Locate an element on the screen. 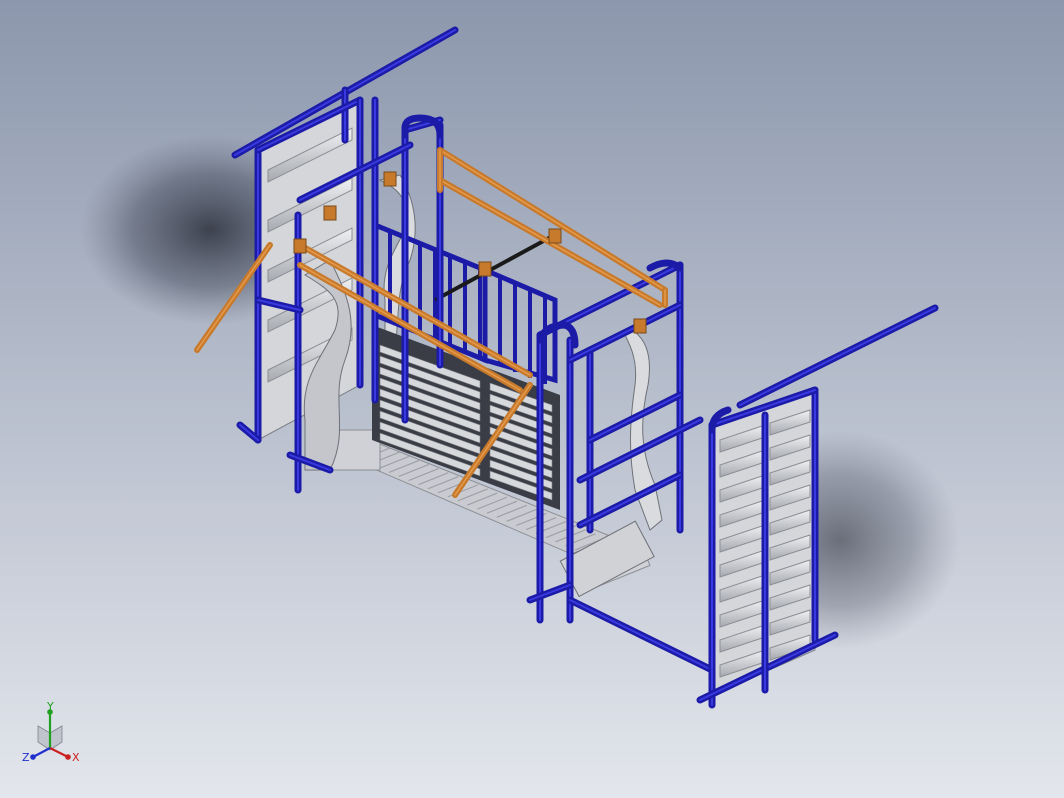  z-axis-label: Z is located at coordinates (26, 757).